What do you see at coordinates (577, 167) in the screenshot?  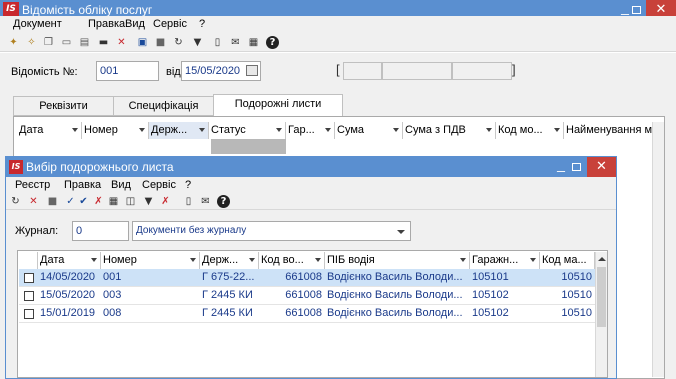 I see `dialog-maximize-button` at bounding box center [577, 167].